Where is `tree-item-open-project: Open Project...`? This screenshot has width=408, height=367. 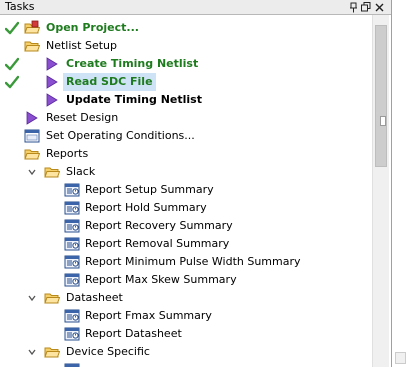 tree-item-open-project: Open Project... is located at coordinates (186, 28).